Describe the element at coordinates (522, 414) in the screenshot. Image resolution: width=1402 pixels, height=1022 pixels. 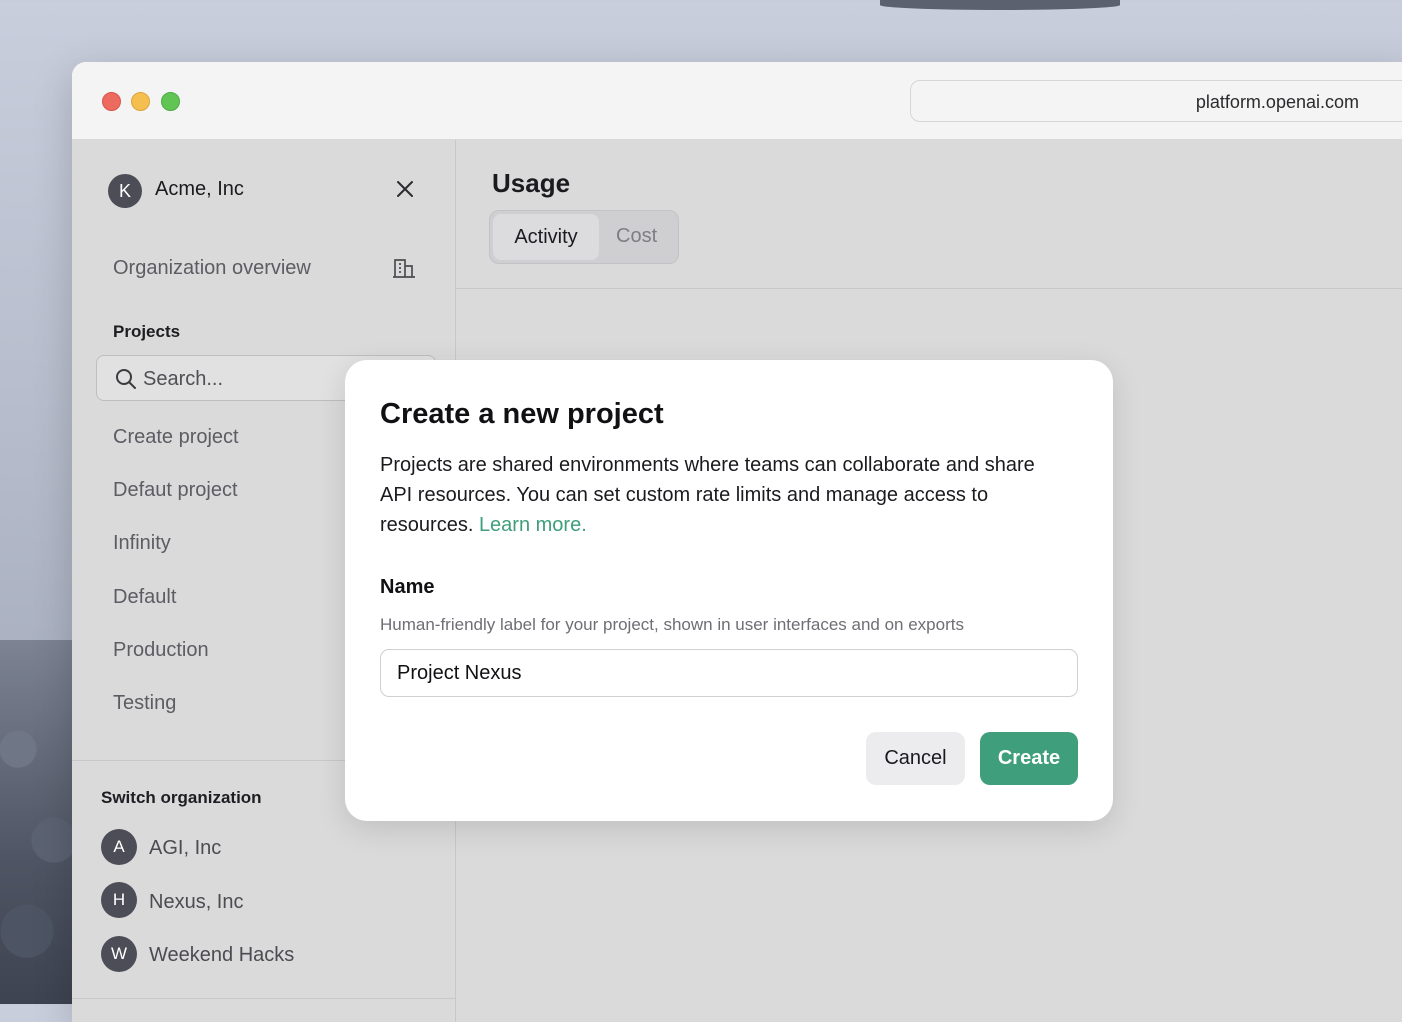
I see `modal-title: Create a new project` at that location.